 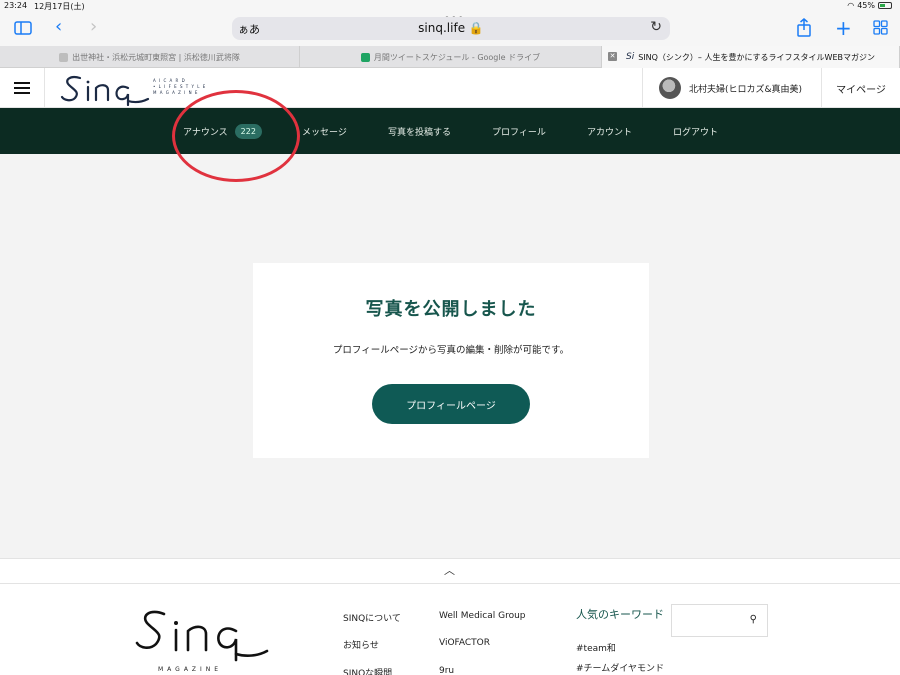 I want to click on nav-profile: プロフィール, so click(x=519, y=131).